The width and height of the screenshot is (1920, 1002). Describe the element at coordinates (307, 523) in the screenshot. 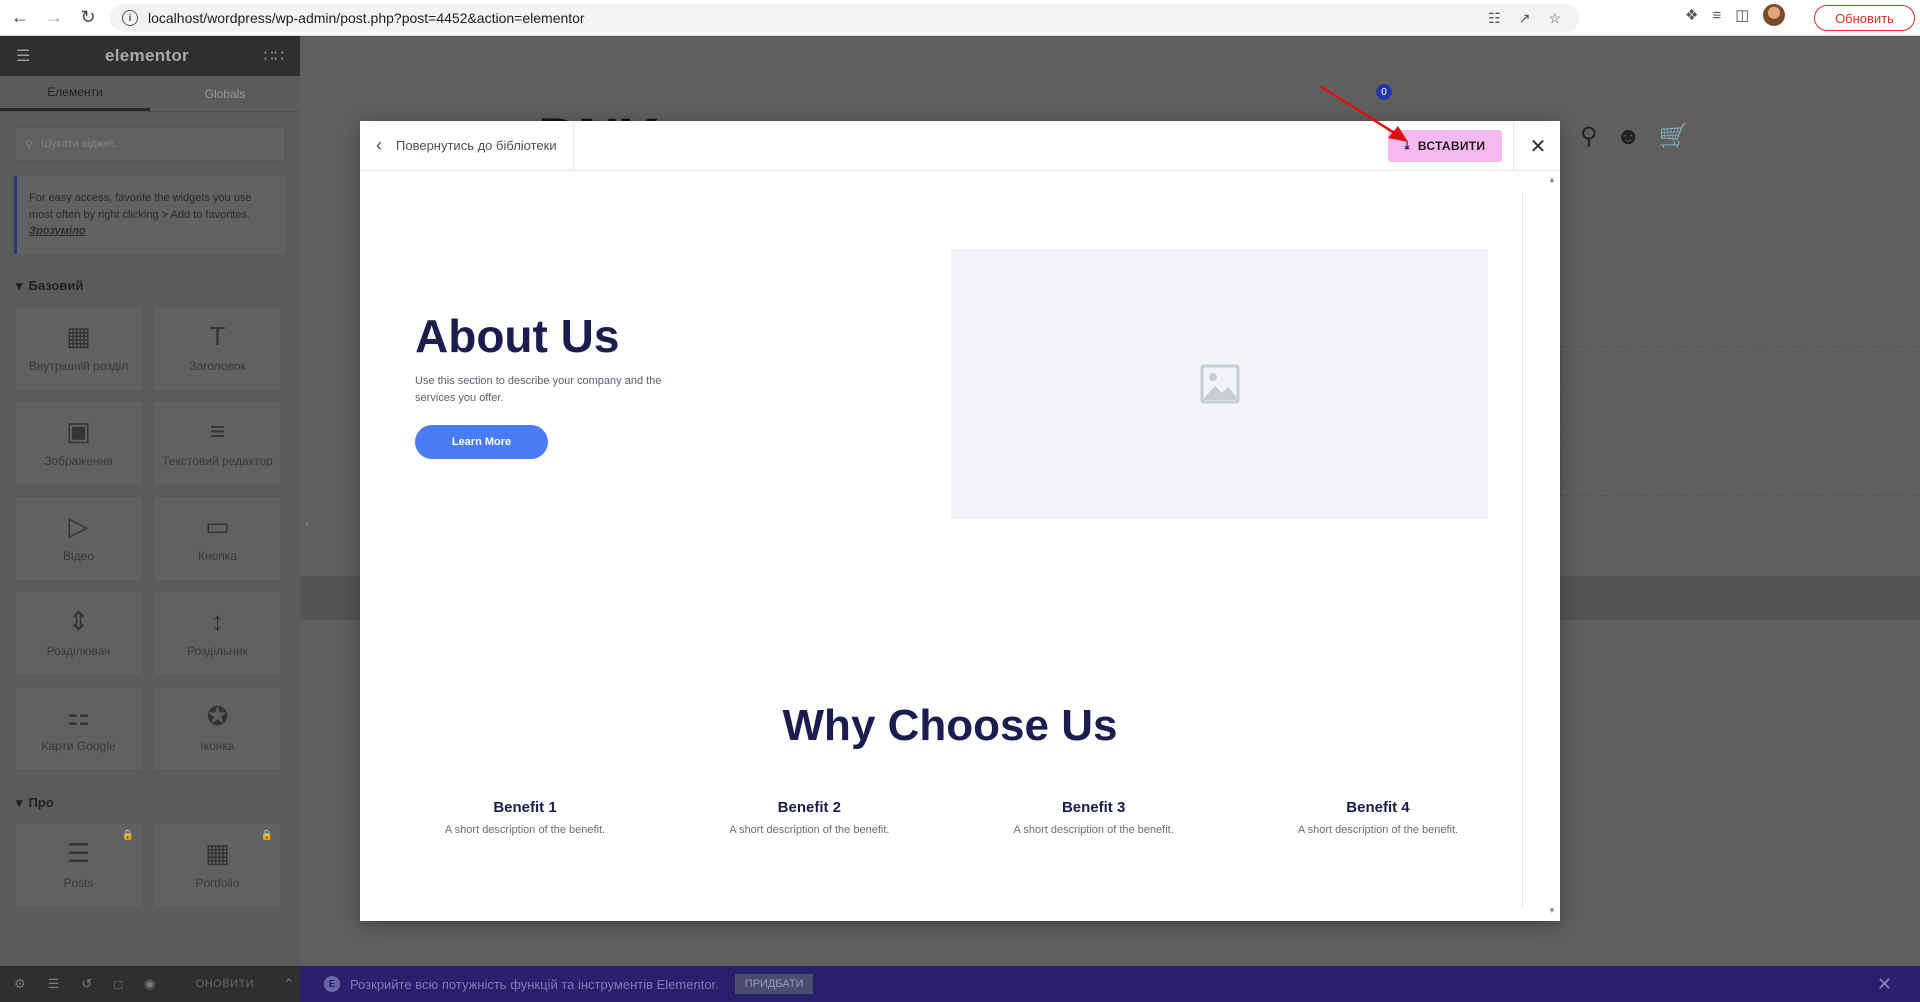

I see `panel-collapse-icon: ‹` at that location.